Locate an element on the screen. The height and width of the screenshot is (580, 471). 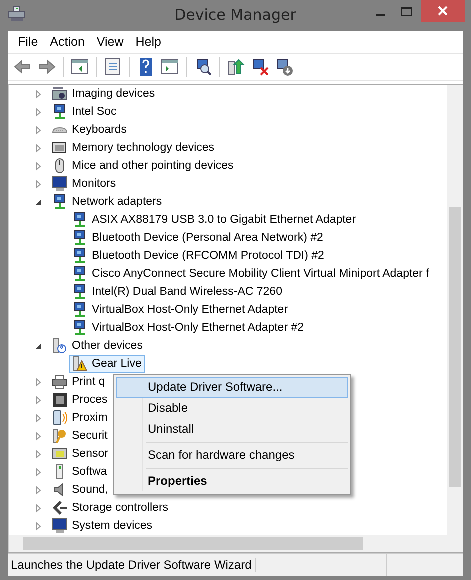
menu-item: Action is located at coordinates (67, 42).